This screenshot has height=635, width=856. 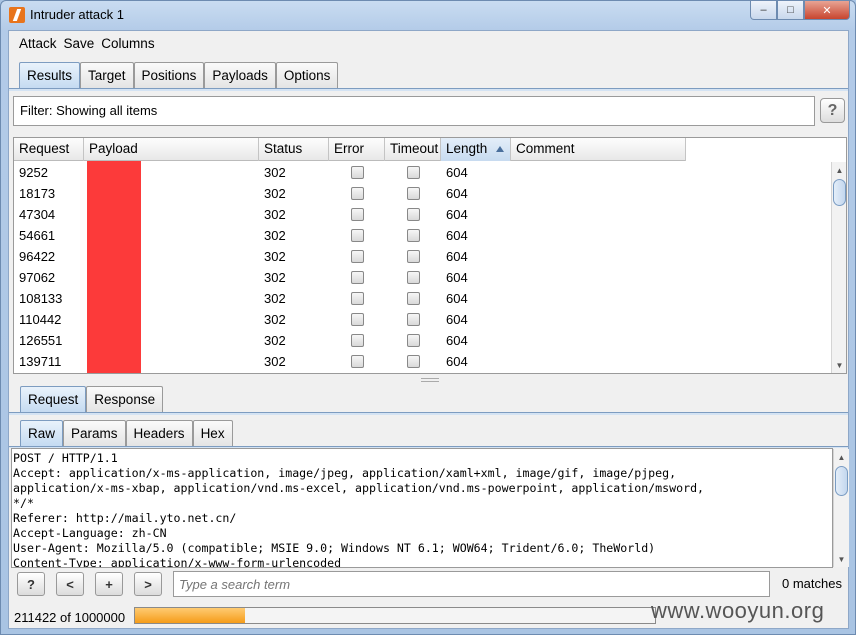 I want to click on menu-bar: Attack Save Columns, so click(x=428, y=43).